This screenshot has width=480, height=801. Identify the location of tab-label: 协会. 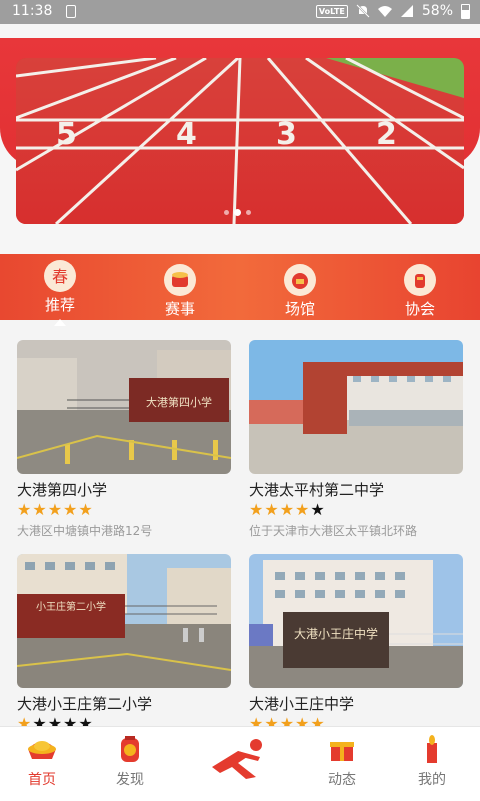
(419, 309).